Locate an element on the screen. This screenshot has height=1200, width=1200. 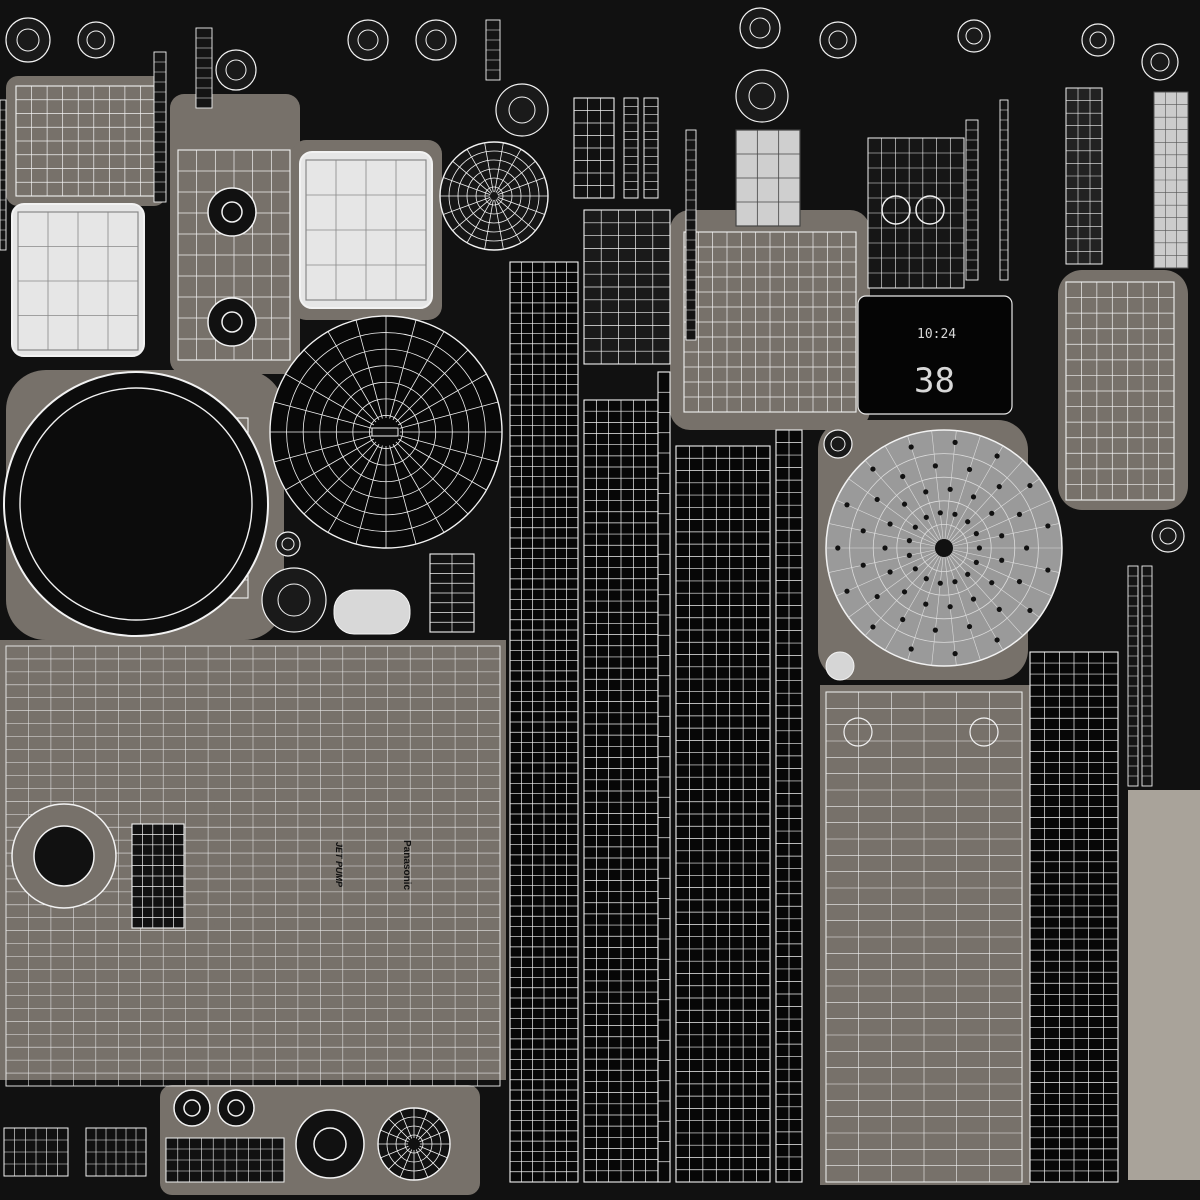
cover-slot is located at coordinates (385, 432).